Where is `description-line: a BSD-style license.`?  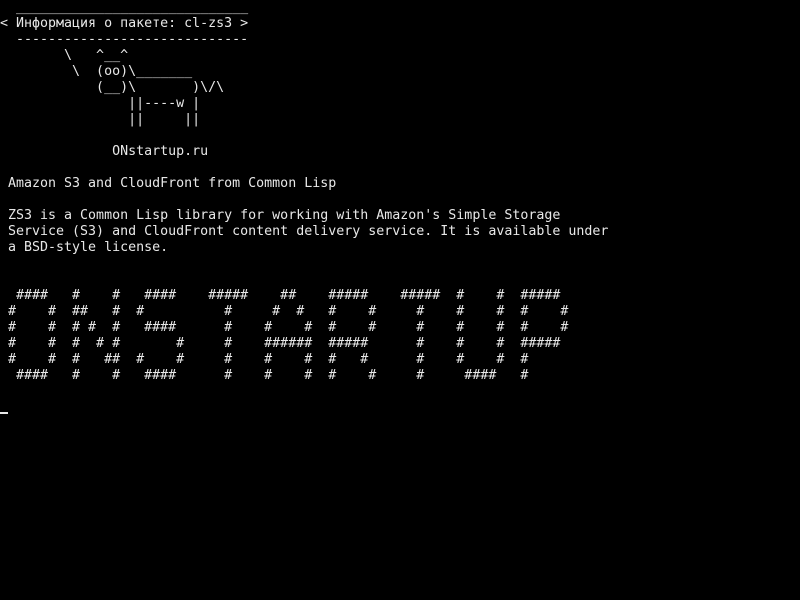
description-line: a BSD-style license. is located at coordinates (88, 247).